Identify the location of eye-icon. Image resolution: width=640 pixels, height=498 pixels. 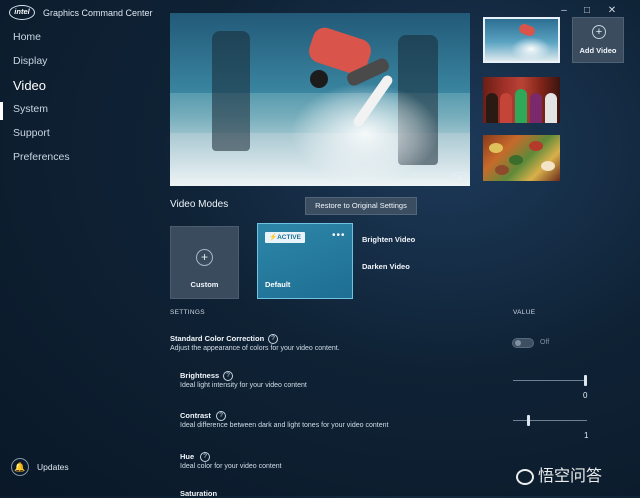
(460, 177).